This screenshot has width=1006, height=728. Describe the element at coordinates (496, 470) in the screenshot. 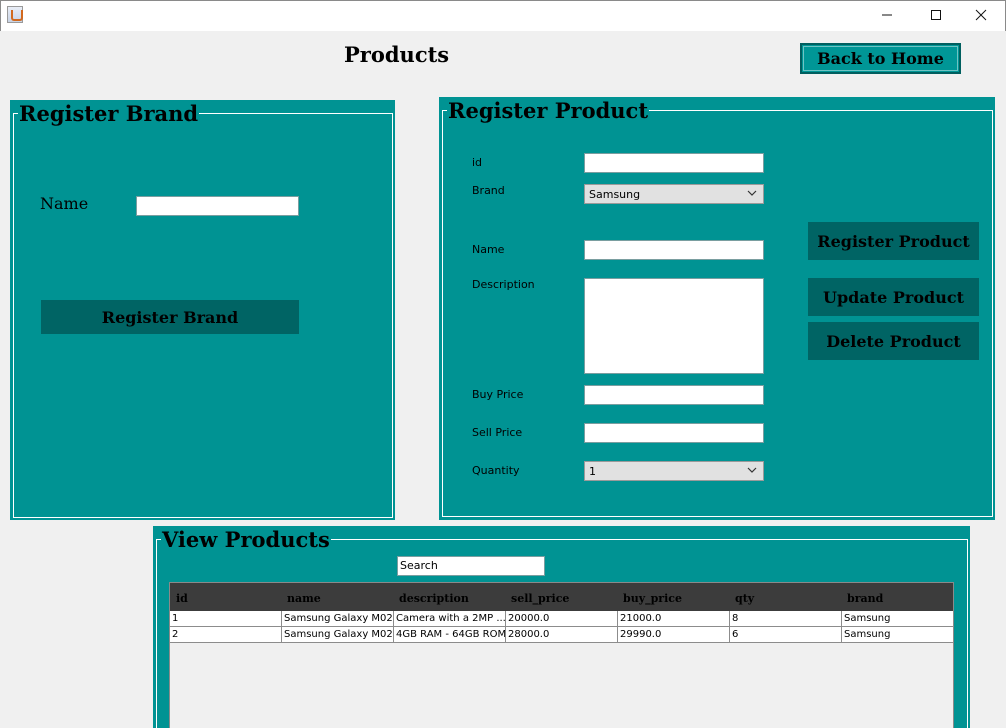

I see `quantity-label: Quantity` at that location.